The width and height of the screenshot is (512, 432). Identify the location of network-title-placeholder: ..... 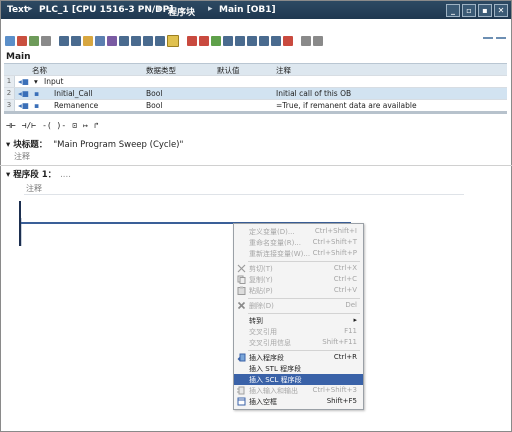
(65, 175).